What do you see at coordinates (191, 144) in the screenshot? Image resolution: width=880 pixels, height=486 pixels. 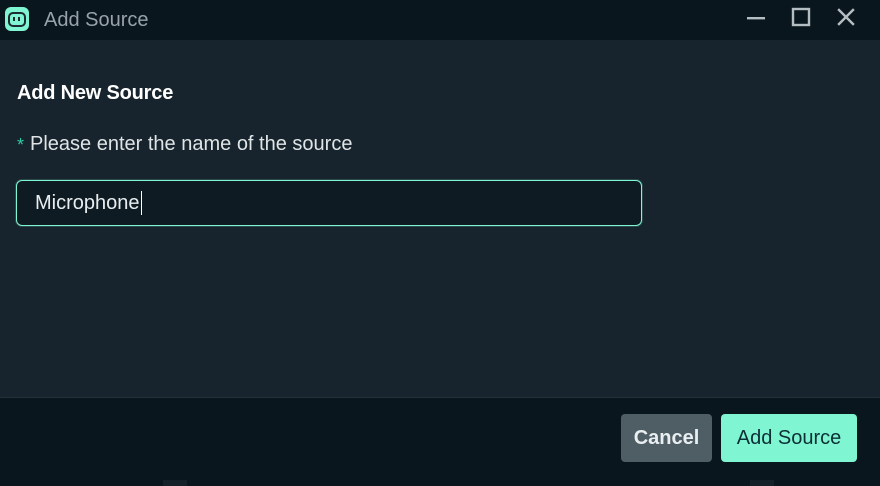 I see `source-name-label-text: Please enter the name of the source` at bounding box center [191, 144].